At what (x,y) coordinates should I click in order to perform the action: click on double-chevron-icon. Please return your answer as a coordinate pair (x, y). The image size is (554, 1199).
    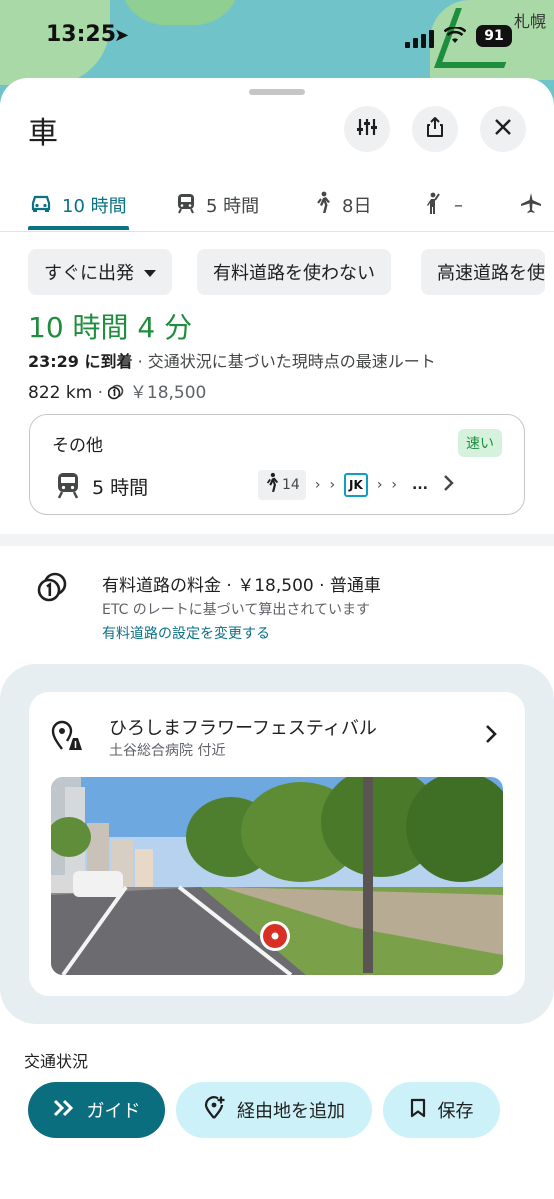
    Looking at the image, I should click on (64, 1110).